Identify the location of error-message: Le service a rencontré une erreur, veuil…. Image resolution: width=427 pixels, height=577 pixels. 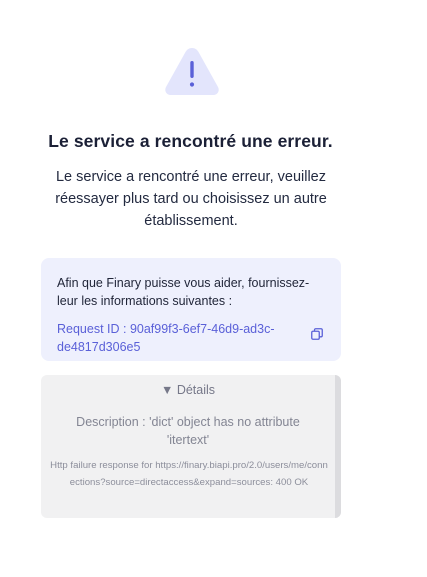
(191, 199).